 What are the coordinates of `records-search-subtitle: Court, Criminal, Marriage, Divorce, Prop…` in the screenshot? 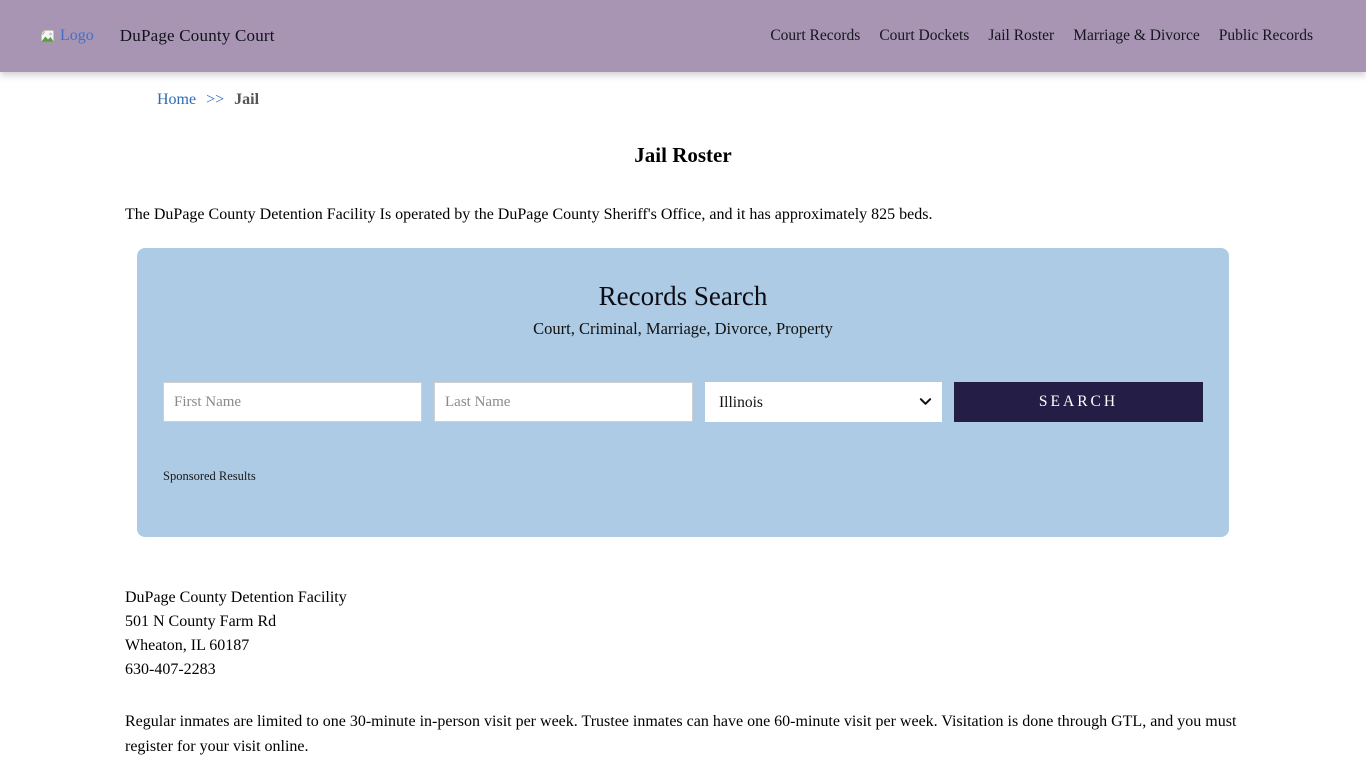 It's located at (683, 328).